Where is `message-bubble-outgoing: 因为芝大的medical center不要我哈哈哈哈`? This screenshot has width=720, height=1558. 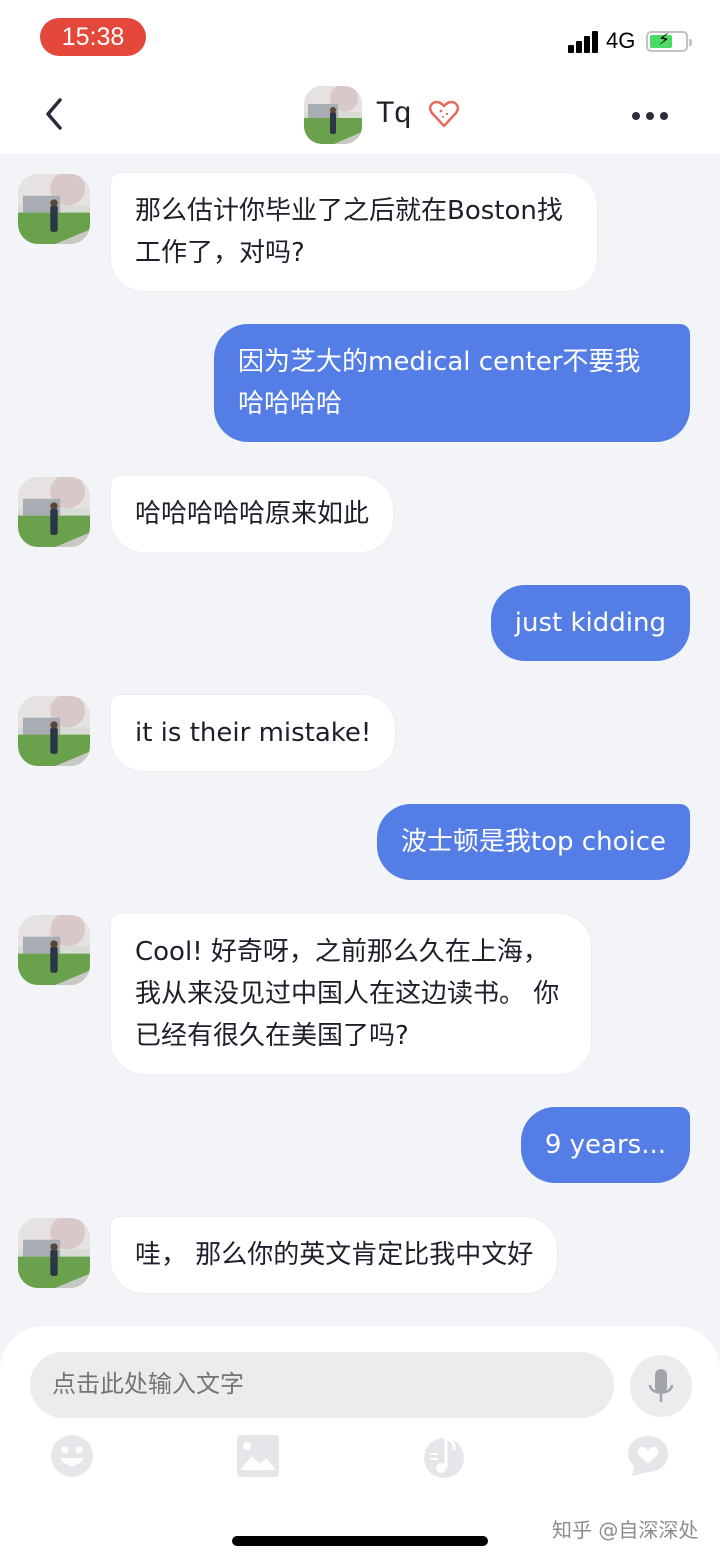 message-bubble-outgoing: 因为芝大的medical center不要我哈哈哈哈 is located at coordinates (452, 383).